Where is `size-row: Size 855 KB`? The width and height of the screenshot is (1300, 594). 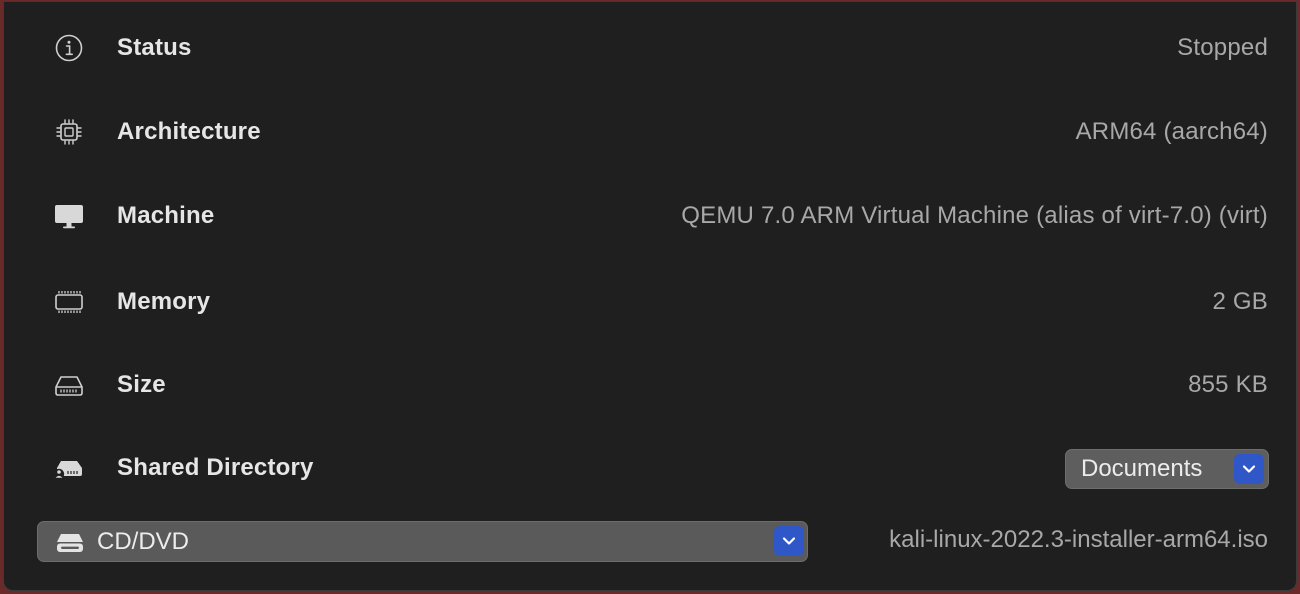
size-row: Size 855 KB is located at coordinates (650, 385).